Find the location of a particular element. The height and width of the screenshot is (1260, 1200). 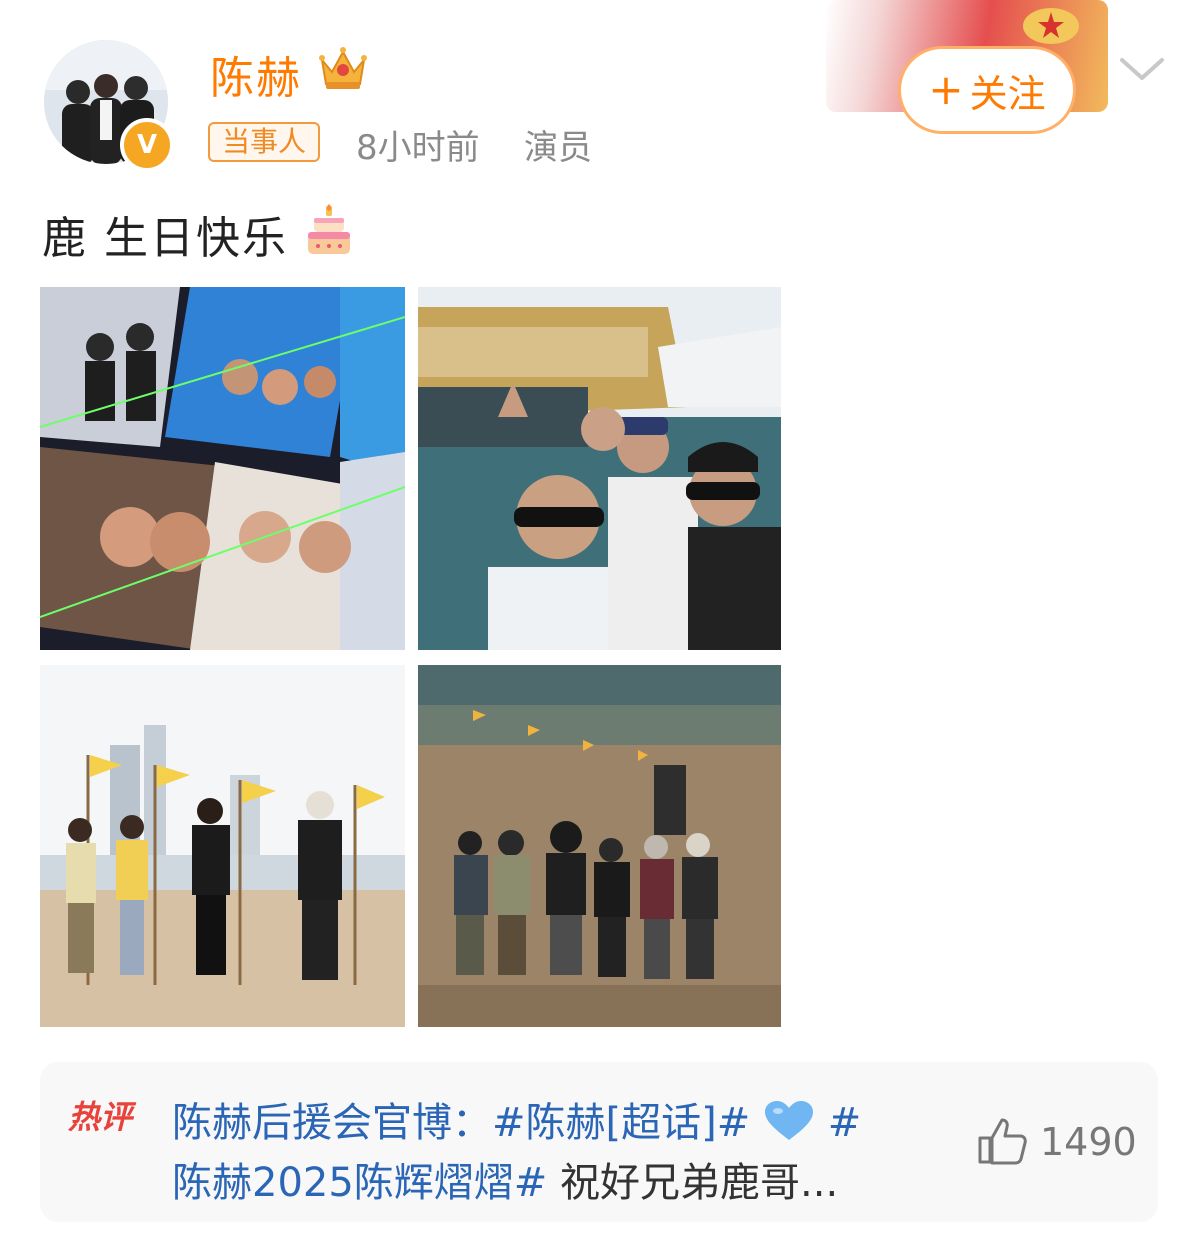

crown-icon is located at coordinates (343, 68).